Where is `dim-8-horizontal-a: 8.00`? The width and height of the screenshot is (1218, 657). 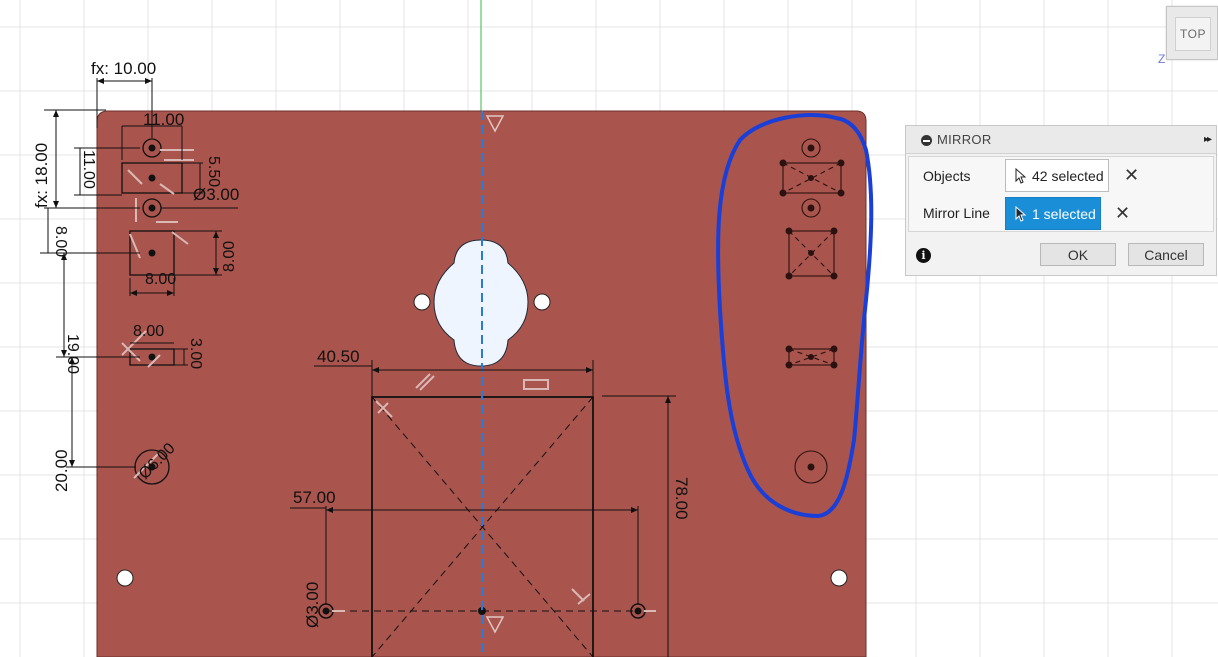
dim-8-horizontal-a: 8.00 is located at coordinates (160, 279).